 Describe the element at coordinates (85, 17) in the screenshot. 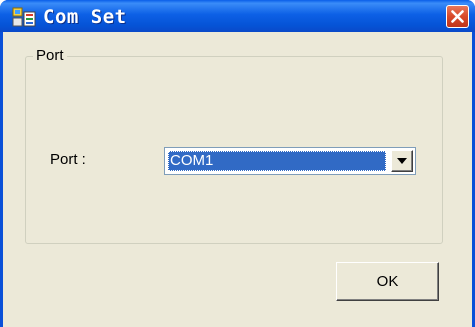

I see `window-title: Com Set` at that location.